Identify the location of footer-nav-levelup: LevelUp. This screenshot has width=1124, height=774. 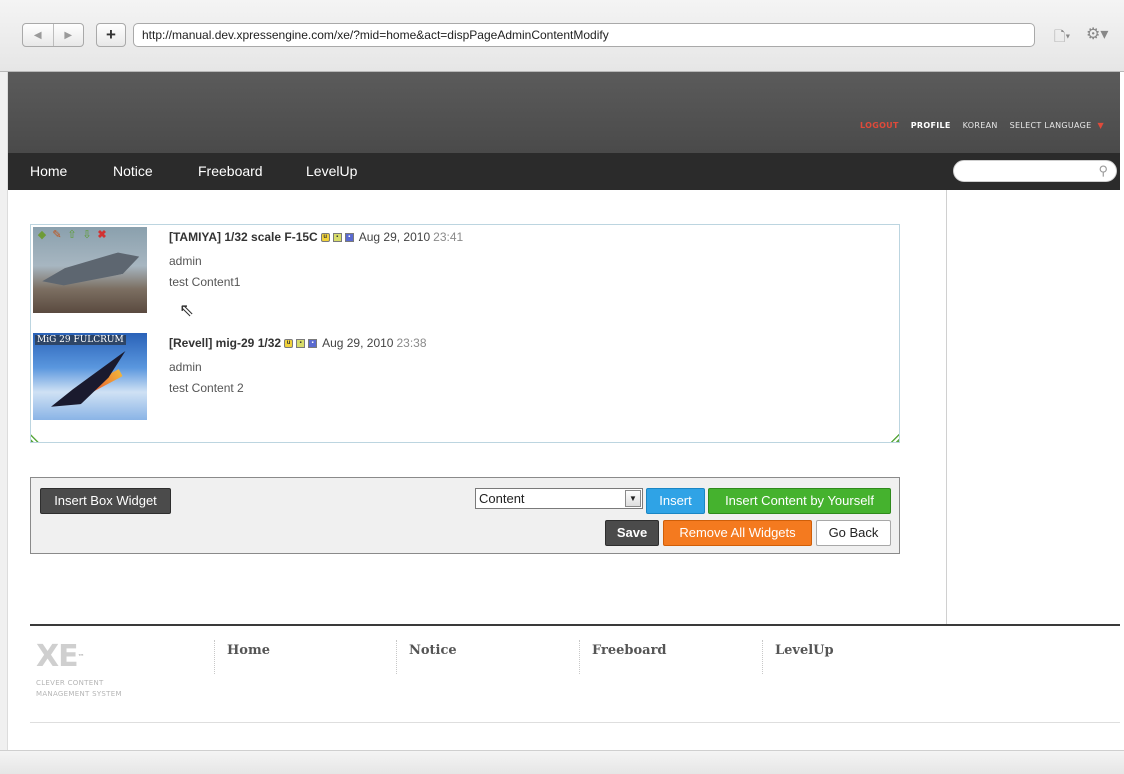
(798, 657).